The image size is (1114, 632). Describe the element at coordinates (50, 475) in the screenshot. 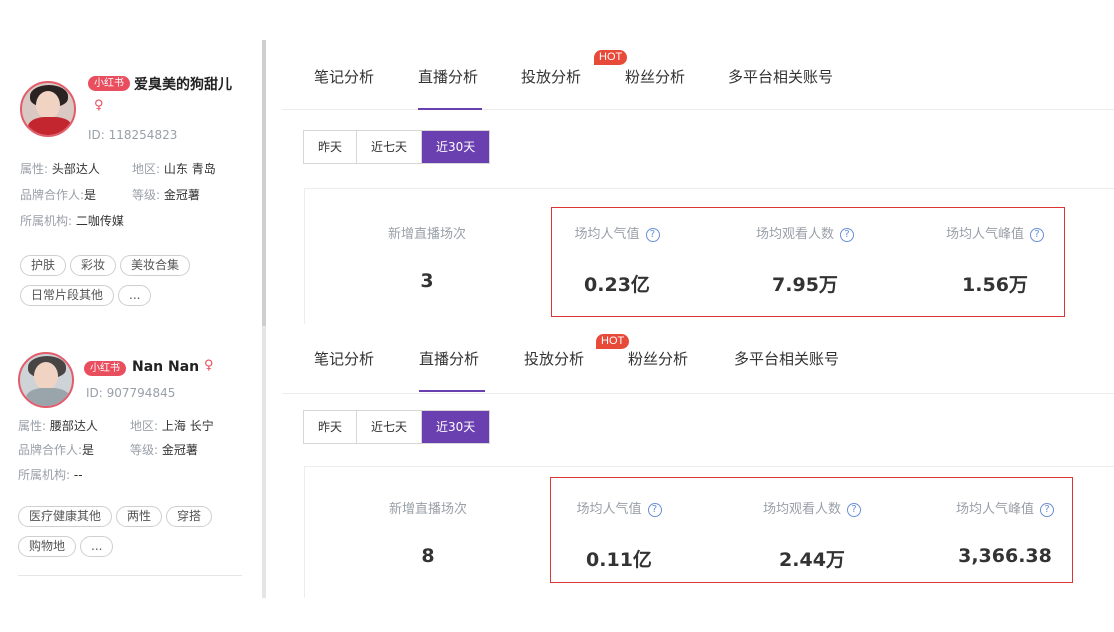

I see `attr-organization: 所属机构: --` at that location.